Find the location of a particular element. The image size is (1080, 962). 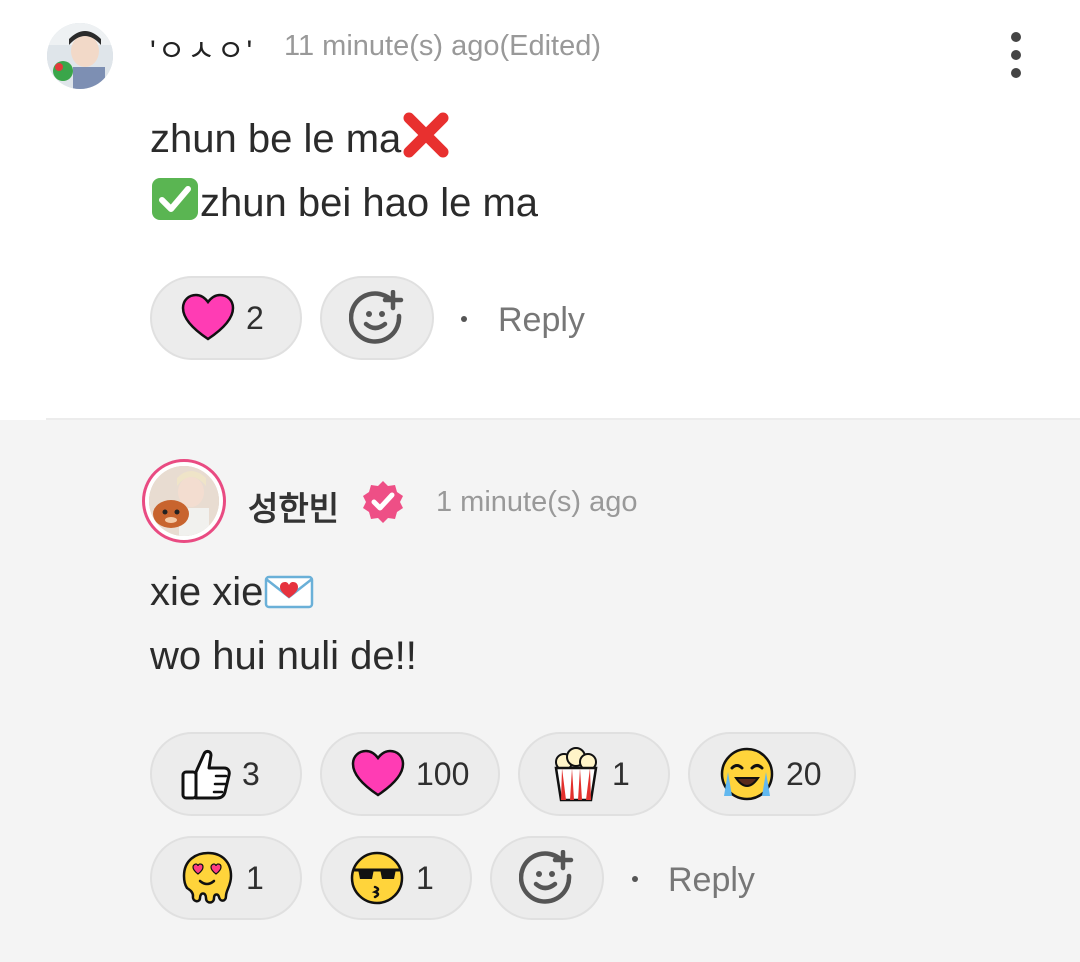

melting-heart-eyes-icon is located at coordinates (207, 878).